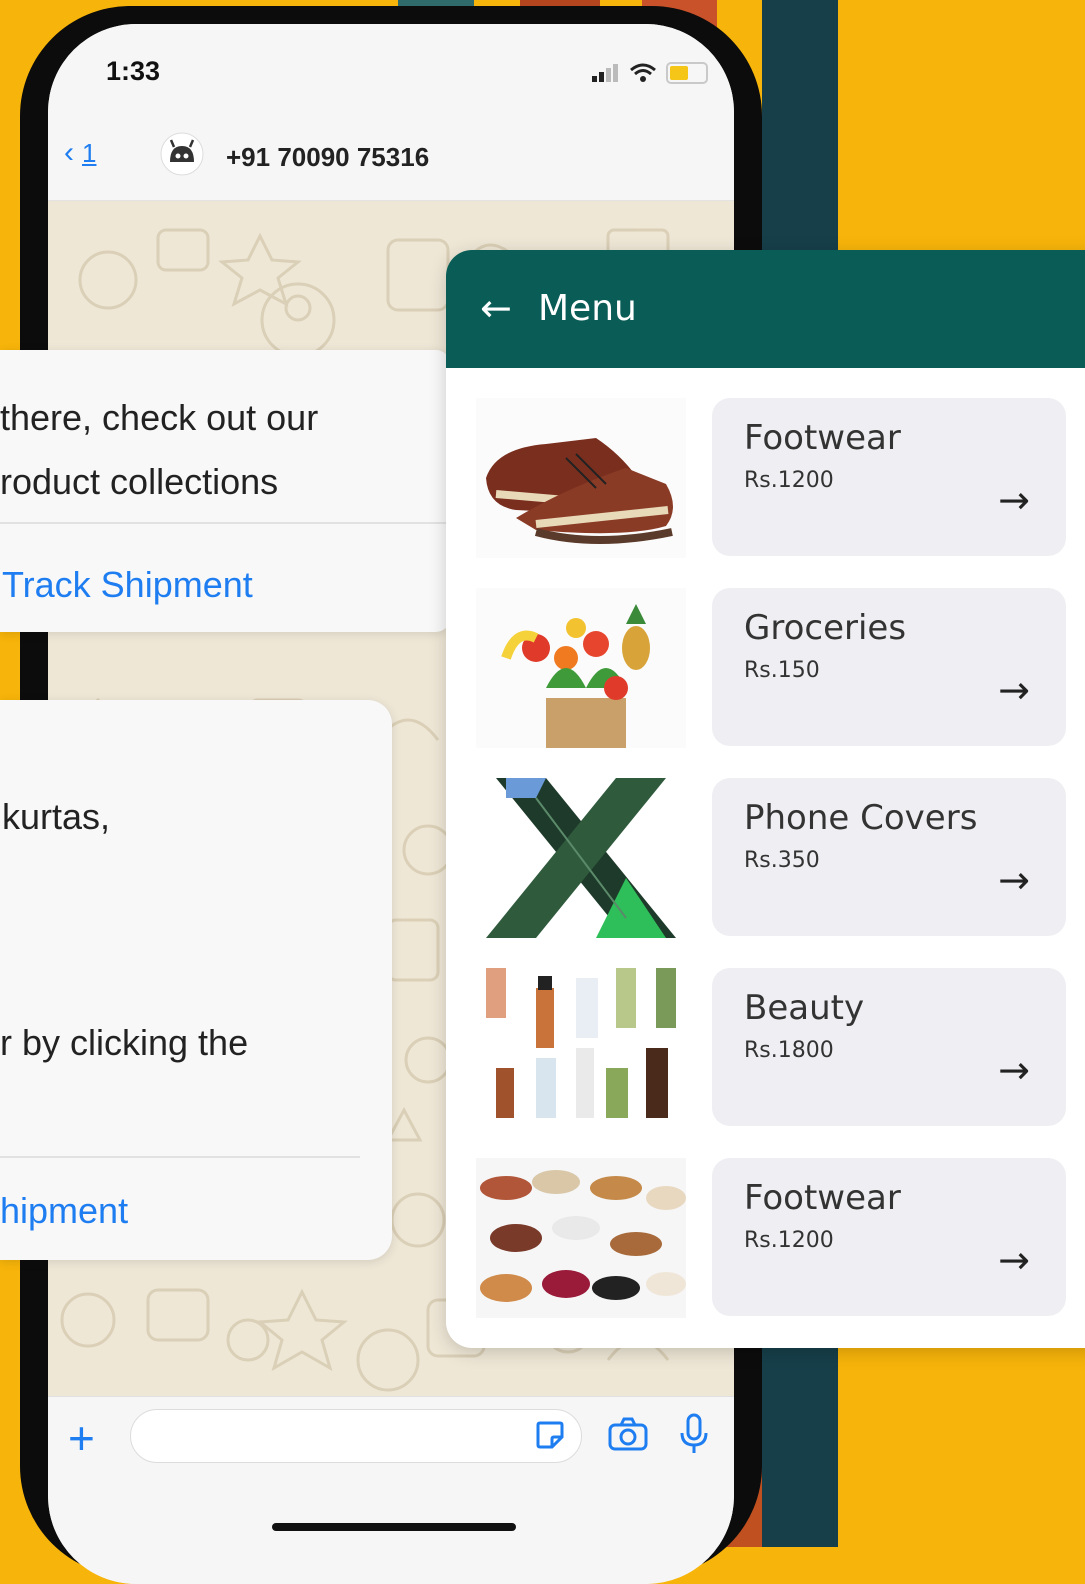  What do you see at coordinates (56, 816) in the screenshot?
I see `message-line: kurtas,` at bounding box center [56, 816].